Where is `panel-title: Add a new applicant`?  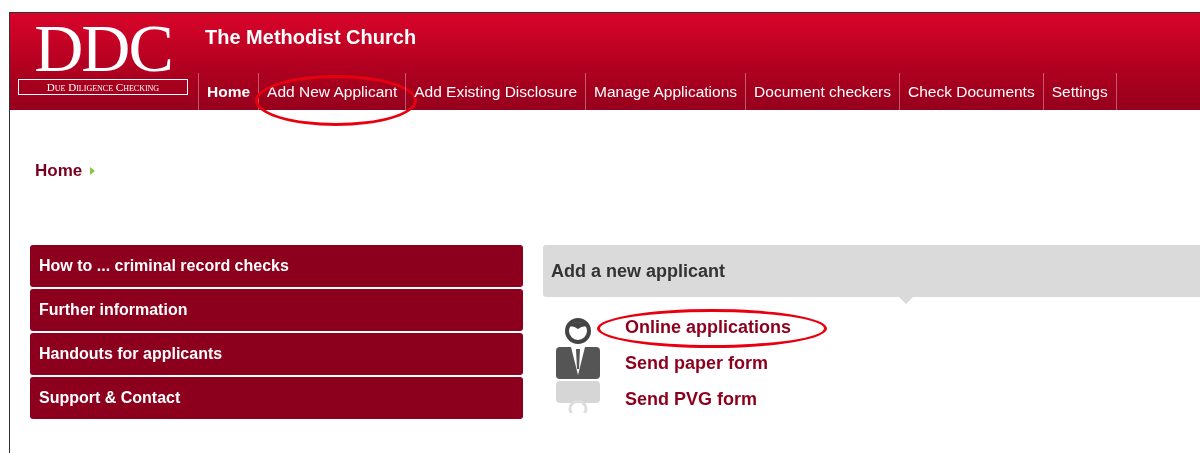
panel-title: Add a new applicant is located at coordinates (638, 271).